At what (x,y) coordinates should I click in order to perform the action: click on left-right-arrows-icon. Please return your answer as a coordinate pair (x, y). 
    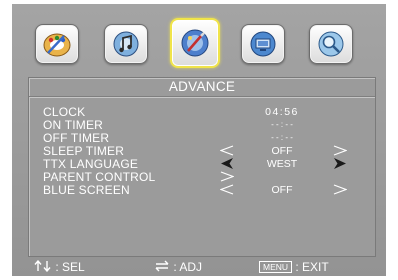
    Looking at the image, I should click on (162, 266).